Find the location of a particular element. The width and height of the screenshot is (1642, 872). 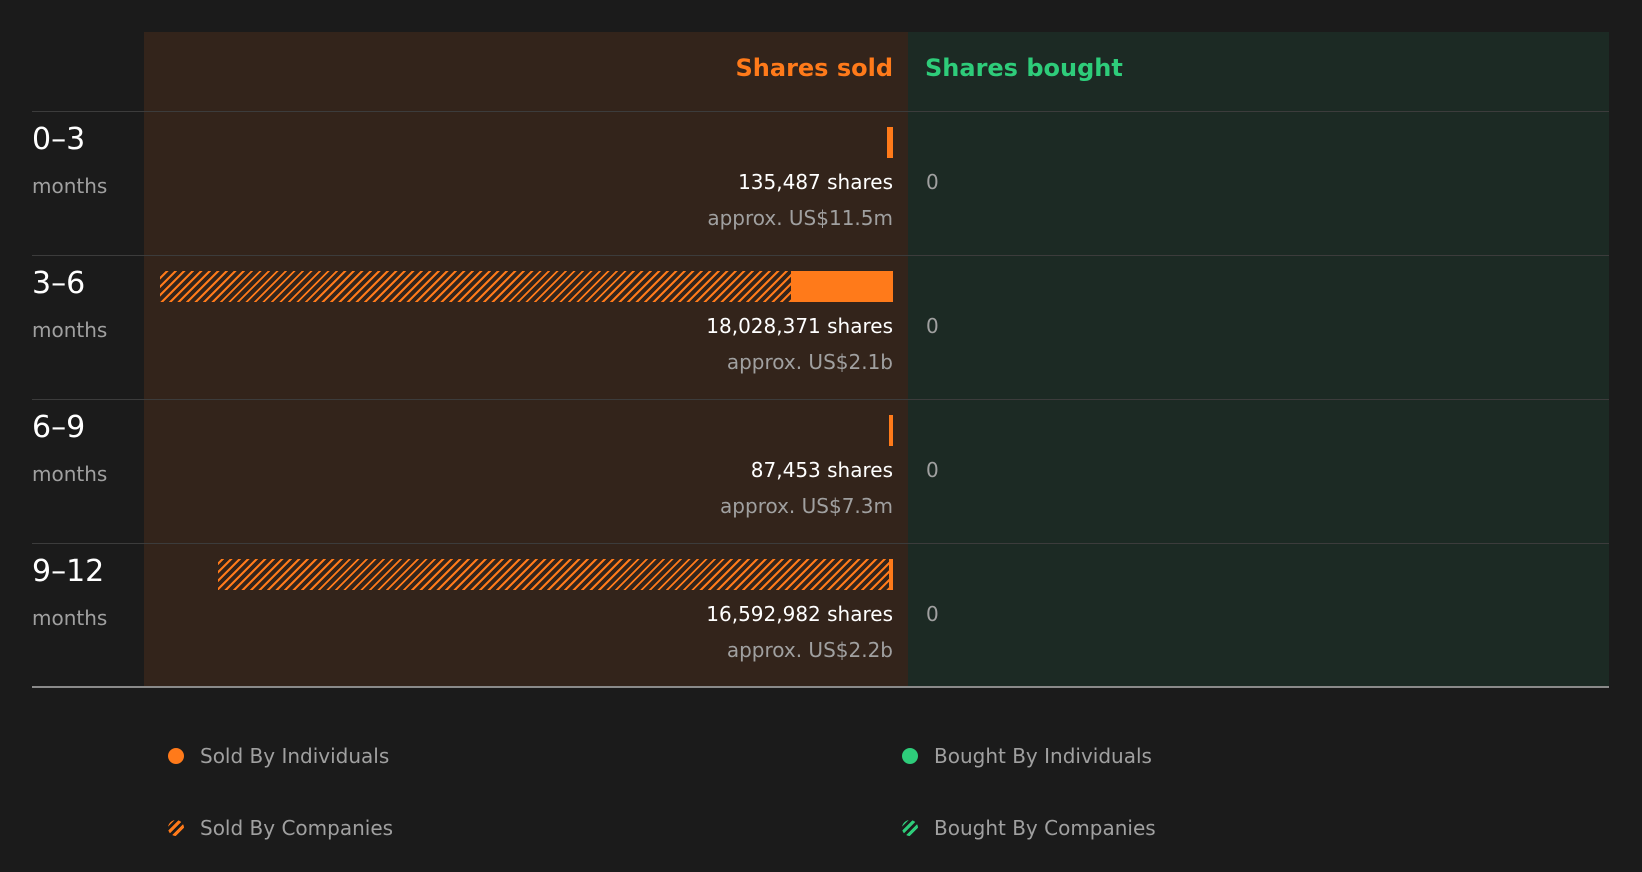

legend-label: Sold By Individuals is located at coordinates (295, 756).